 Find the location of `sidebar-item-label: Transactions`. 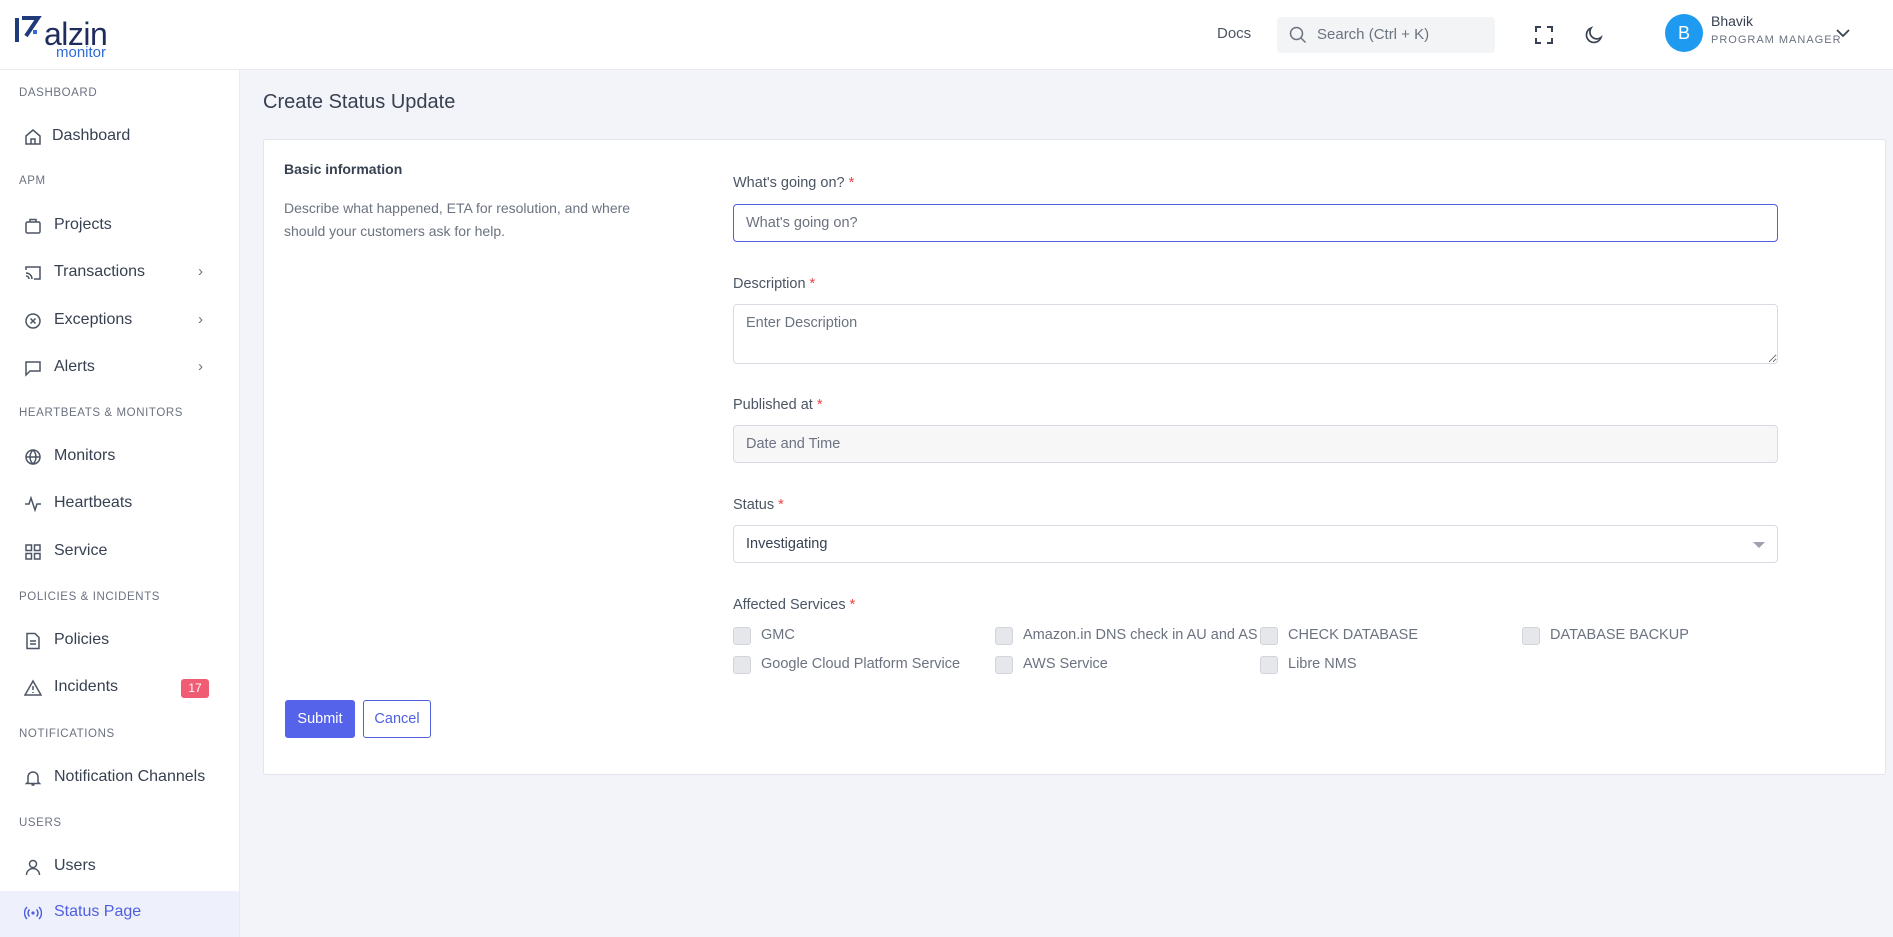

sidebar-item-label: Transactions is located at coordinates (99, 271).